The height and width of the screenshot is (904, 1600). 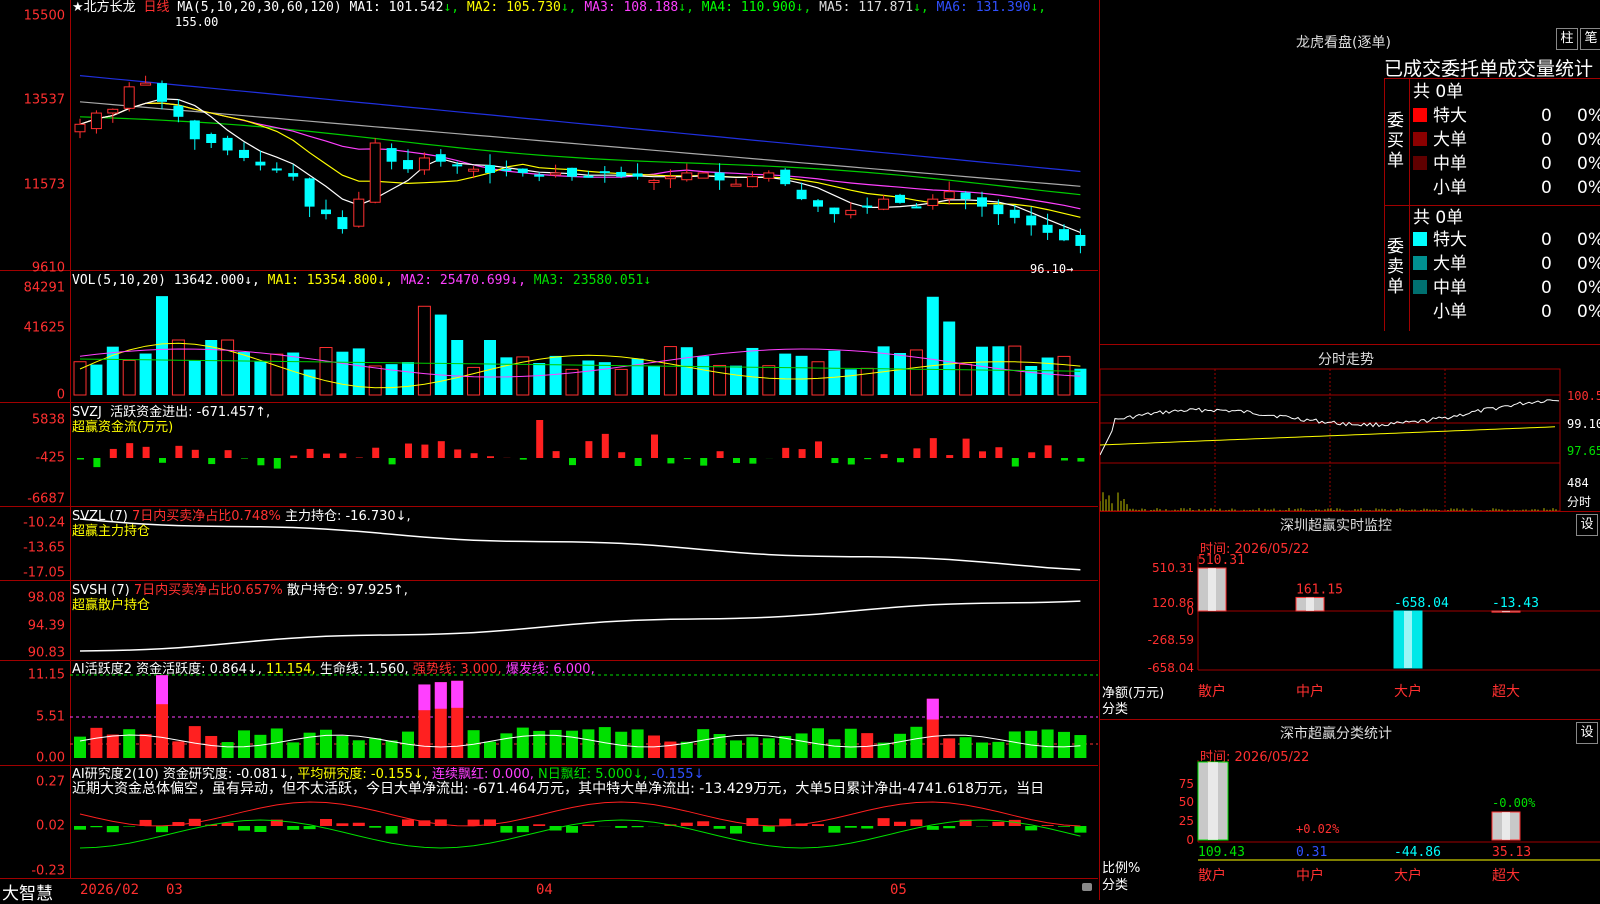 I want to click on x-axis-label: 03, so click(x=174, y=890).